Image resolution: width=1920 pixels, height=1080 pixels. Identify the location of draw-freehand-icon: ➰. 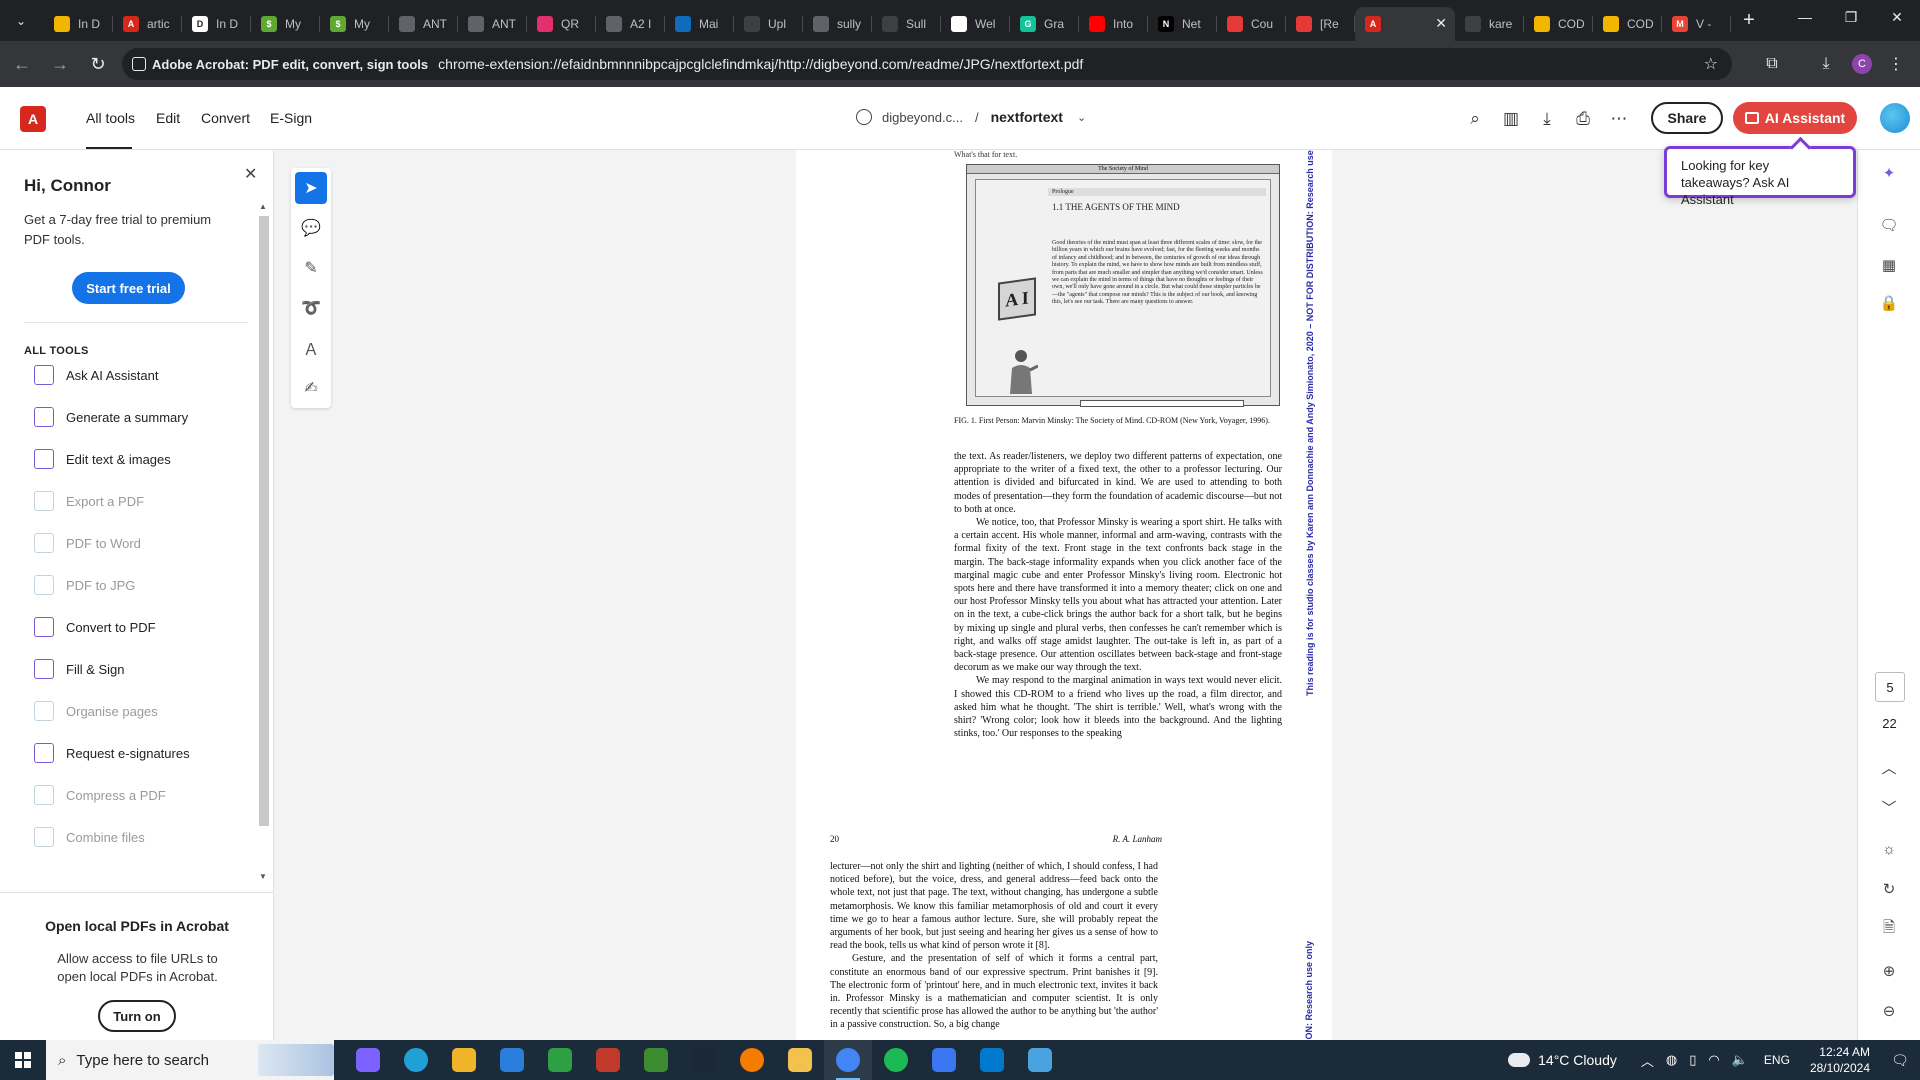
(311, 308).